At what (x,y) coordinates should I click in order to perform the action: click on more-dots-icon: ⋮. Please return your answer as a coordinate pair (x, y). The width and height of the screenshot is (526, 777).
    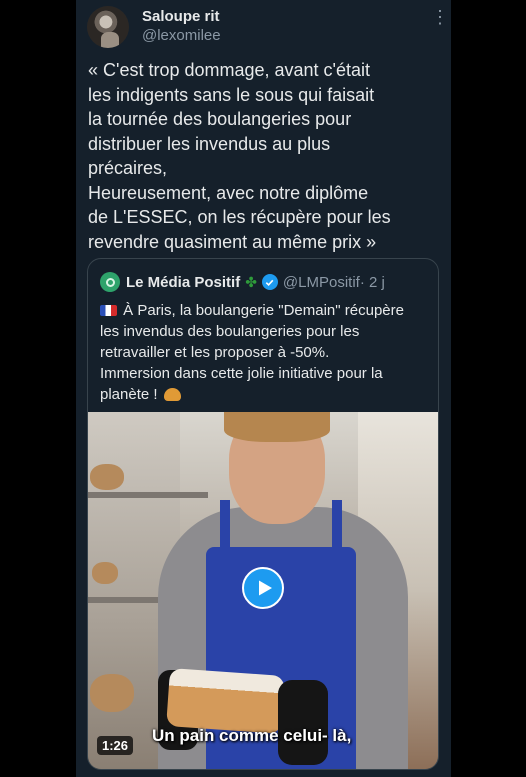
    Looking at the image, I should click on (440, 20).